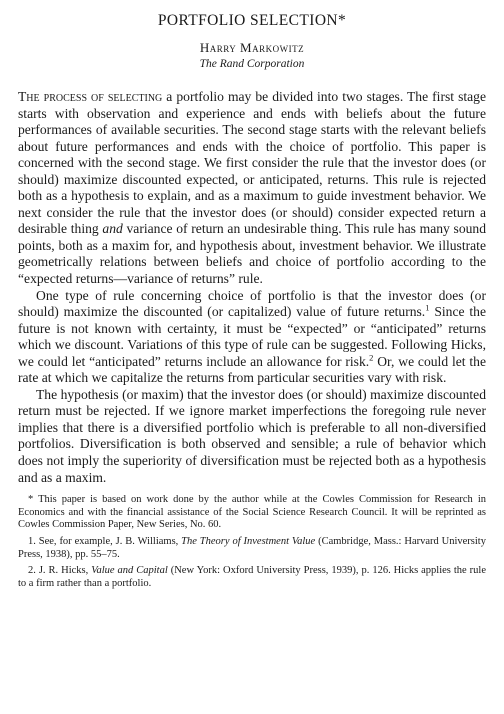  I want to click on footnote-2-text-a: 2. J. R. Hicks,, so click(60, 571).